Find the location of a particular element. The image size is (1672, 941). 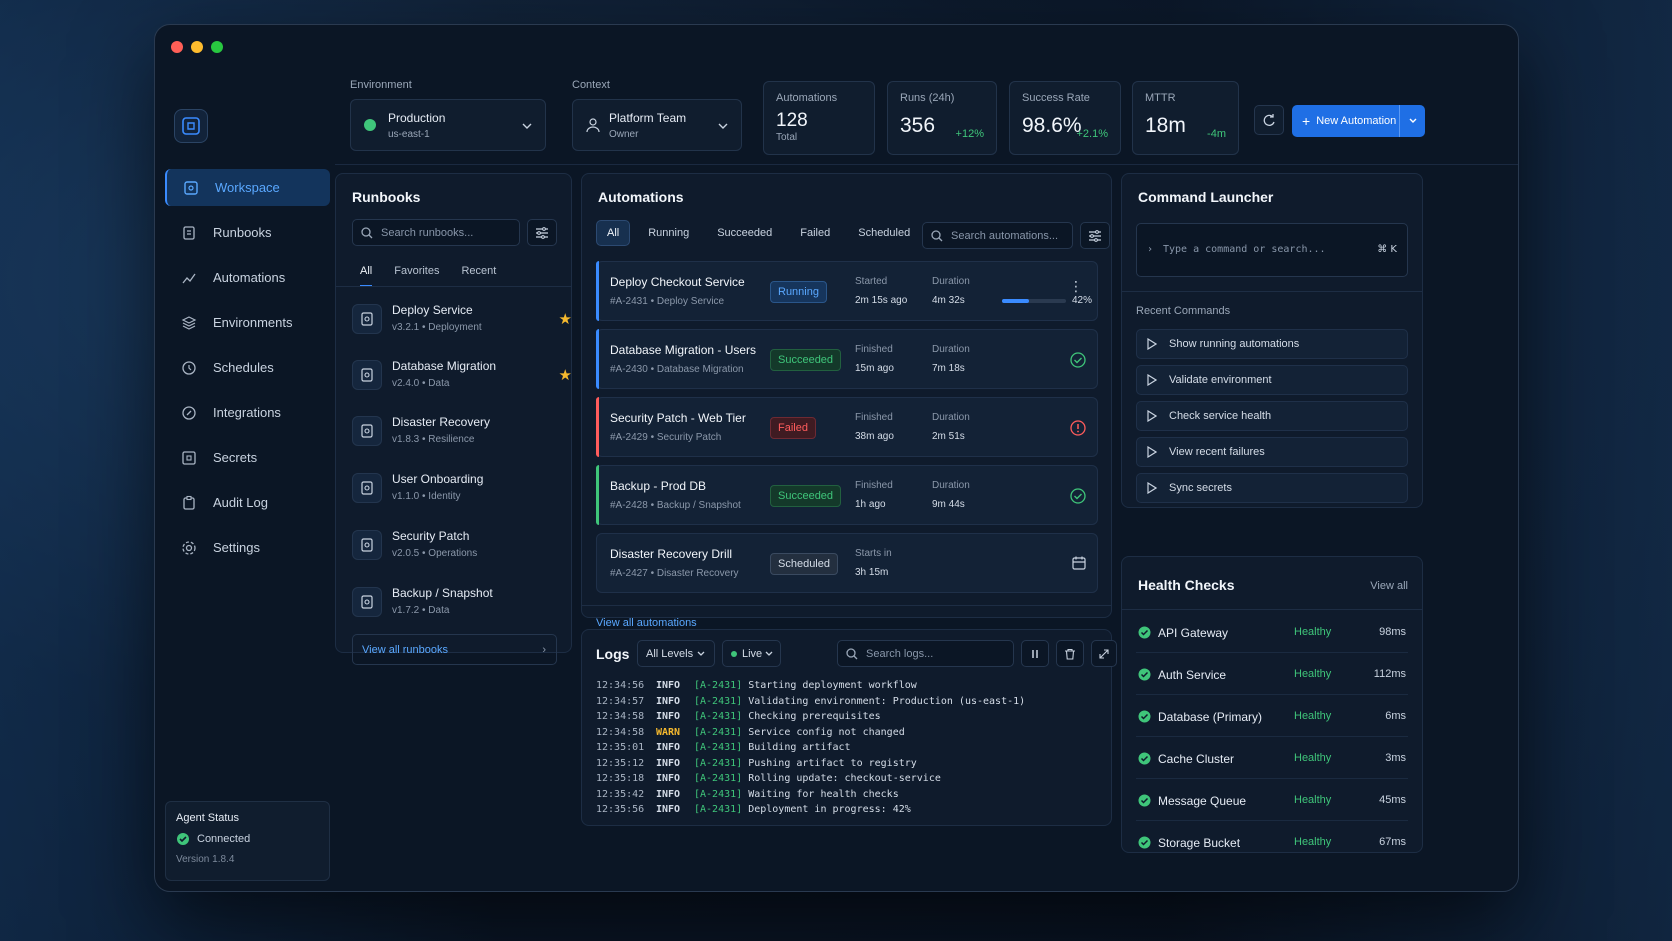

view-all-runbooks-link: View all runbooks › is located at coordinates (454, 649).